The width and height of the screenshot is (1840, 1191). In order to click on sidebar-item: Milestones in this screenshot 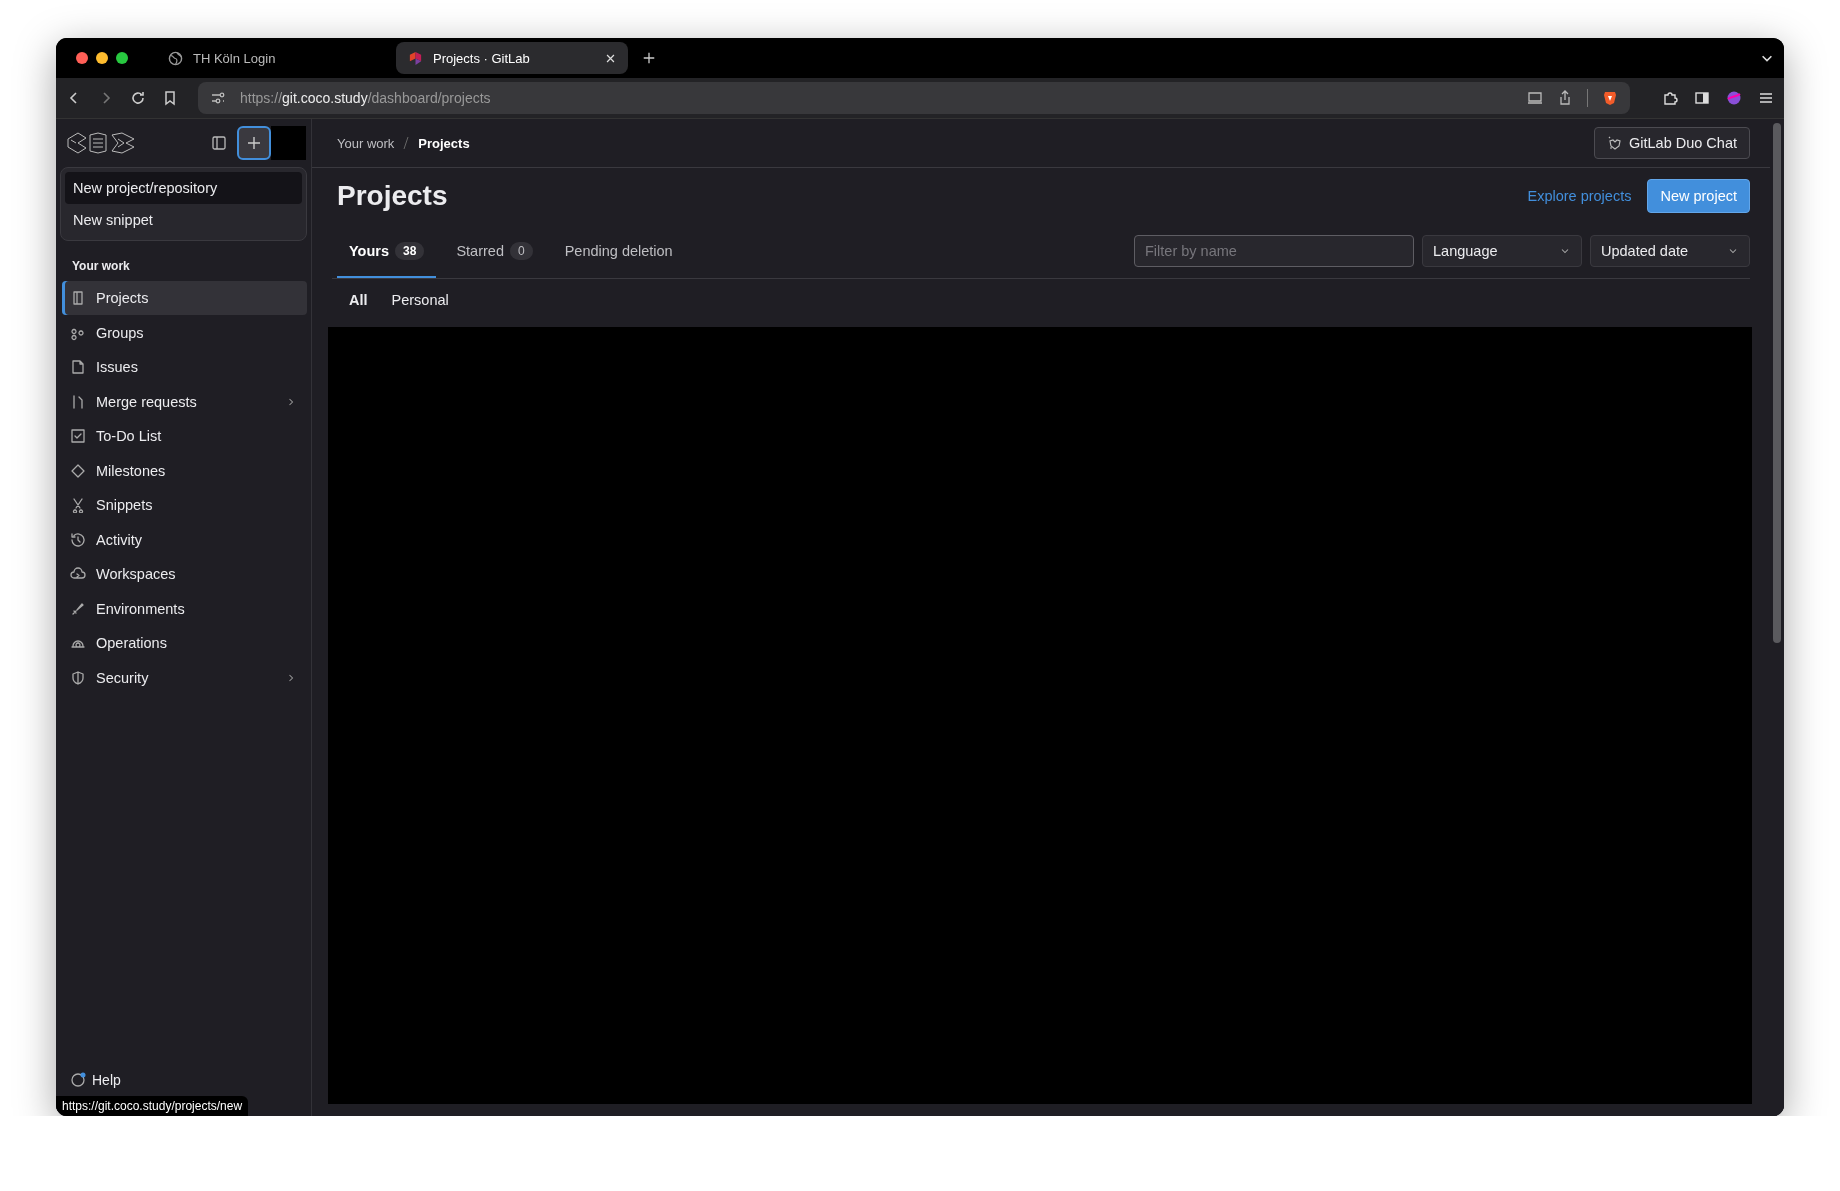, I will do `click(184, 470)`.